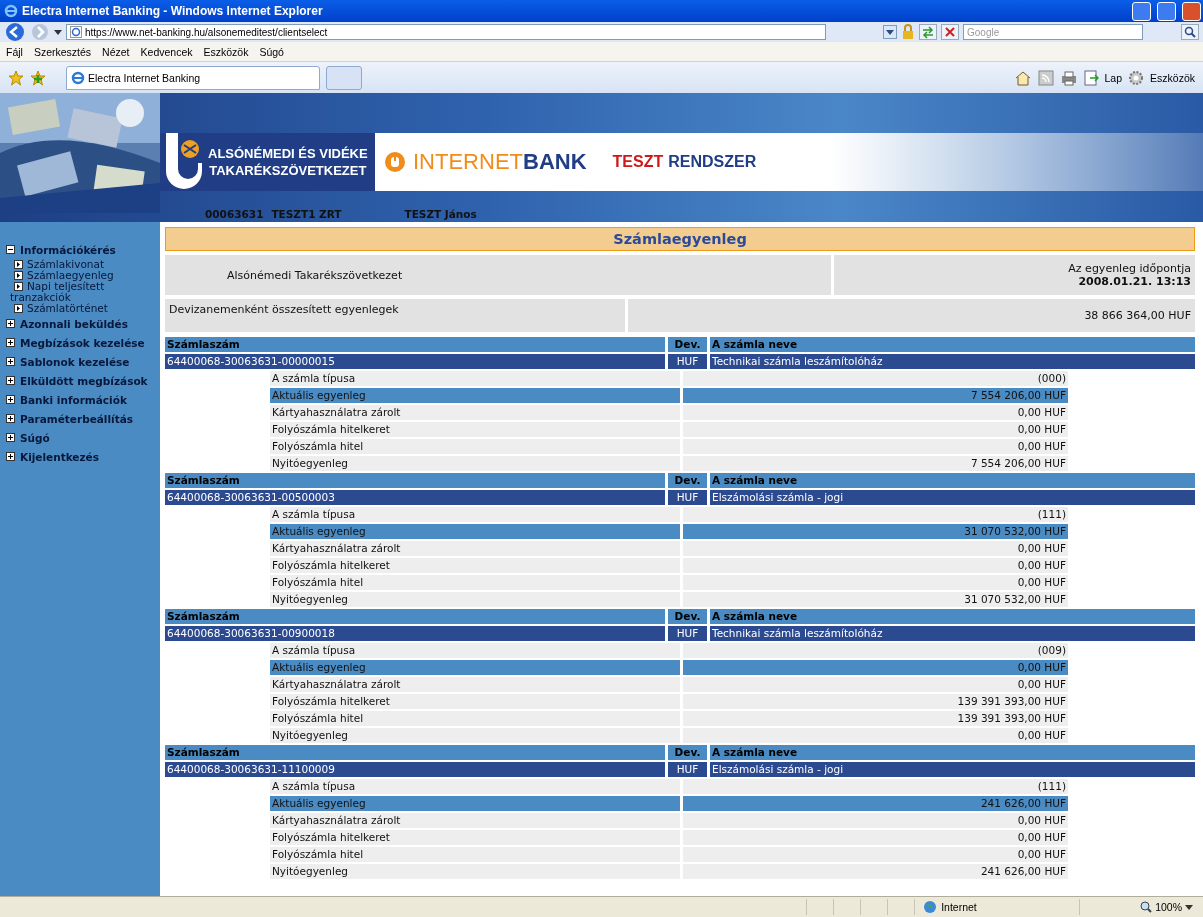  I want to click on collapse-icon, so click(10, 249).